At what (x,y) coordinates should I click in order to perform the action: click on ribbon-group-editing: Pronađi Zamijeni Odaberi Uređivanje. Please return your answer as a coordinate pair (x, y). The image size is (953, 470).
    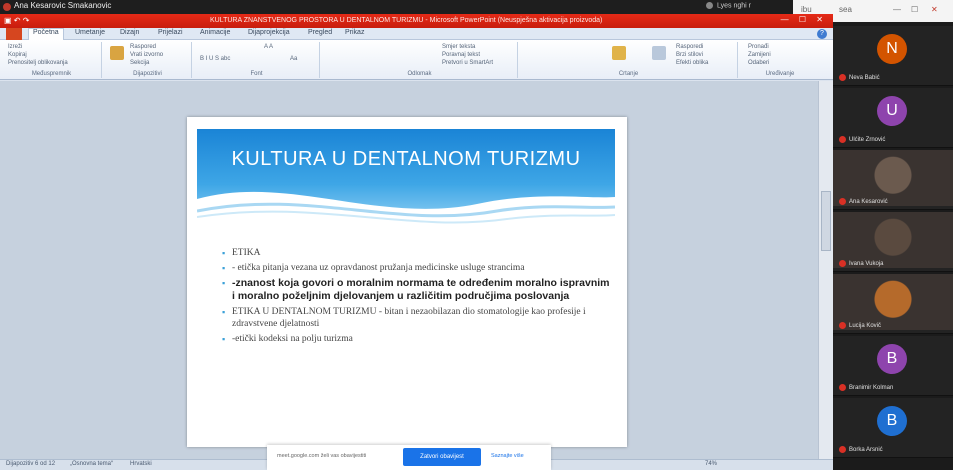
    Looking at the image, I should click on (780, 60).